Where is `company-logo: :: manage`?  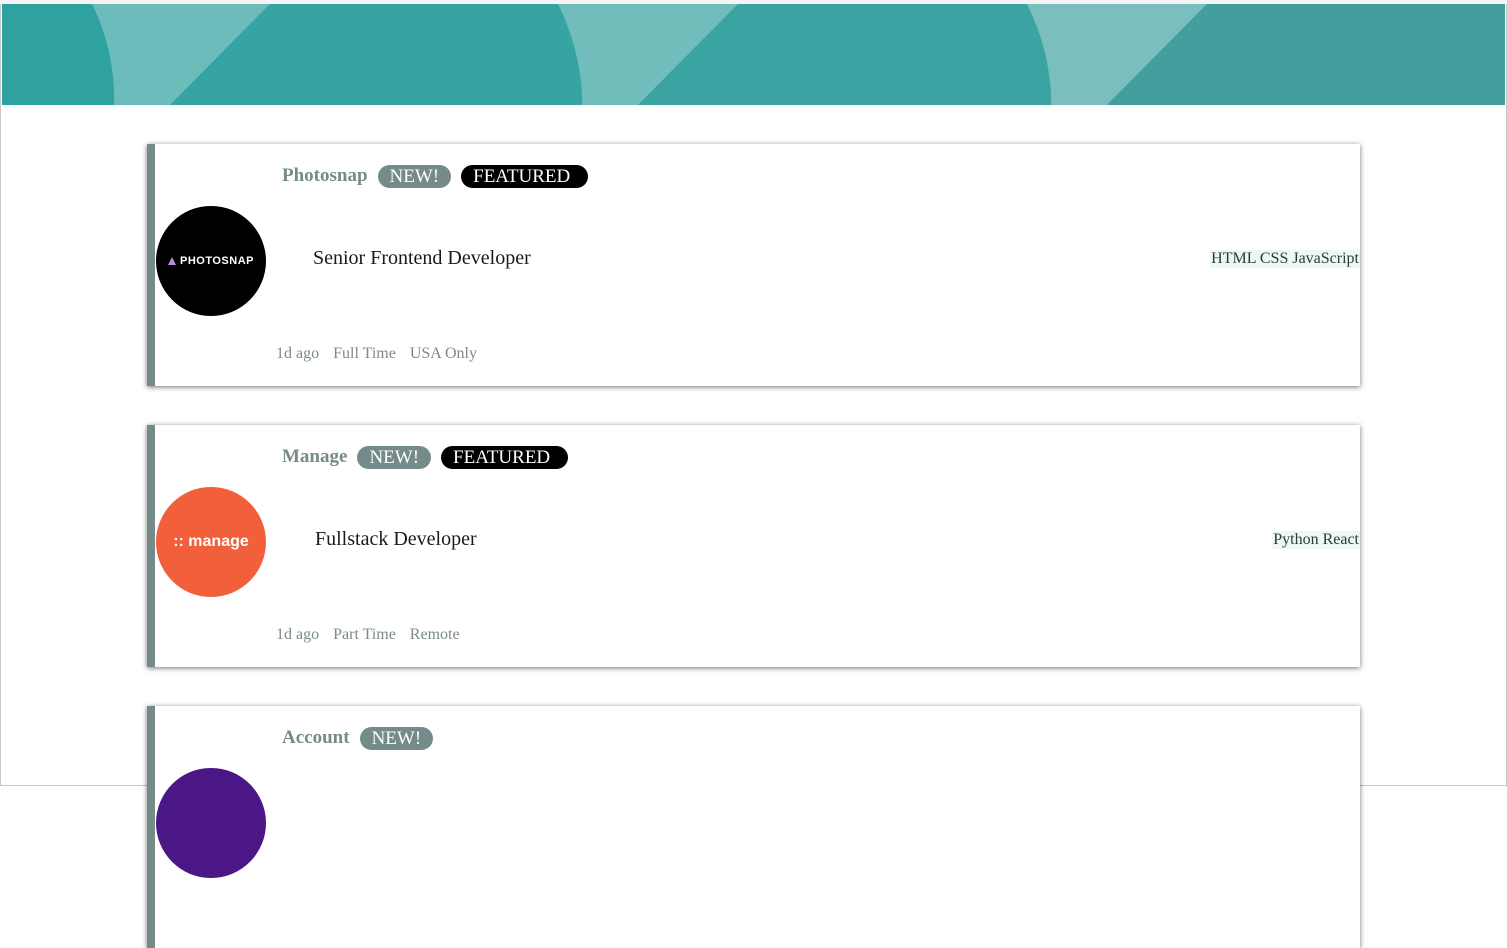 company-logo: :: manage is located at coordinates (211, 542).